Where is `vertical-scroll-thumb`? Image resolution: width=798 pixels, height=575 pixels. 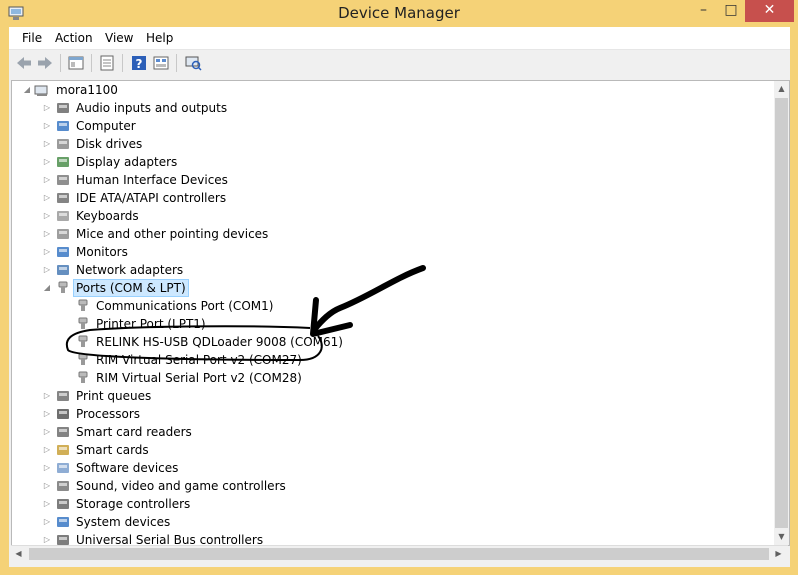
vertical-scroll-thumb is located at coordinates (781, 313).